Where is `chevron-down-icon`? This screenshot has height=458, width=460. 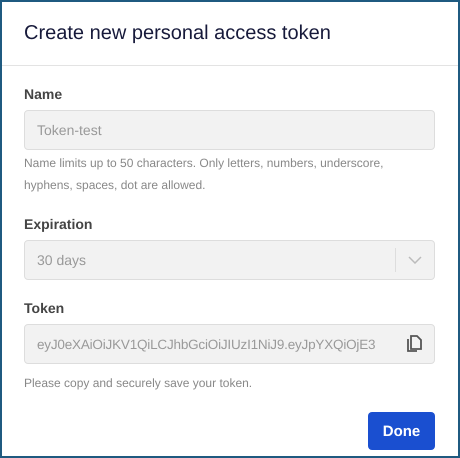
chevron-down-icon is located at coordinates (415, 260).